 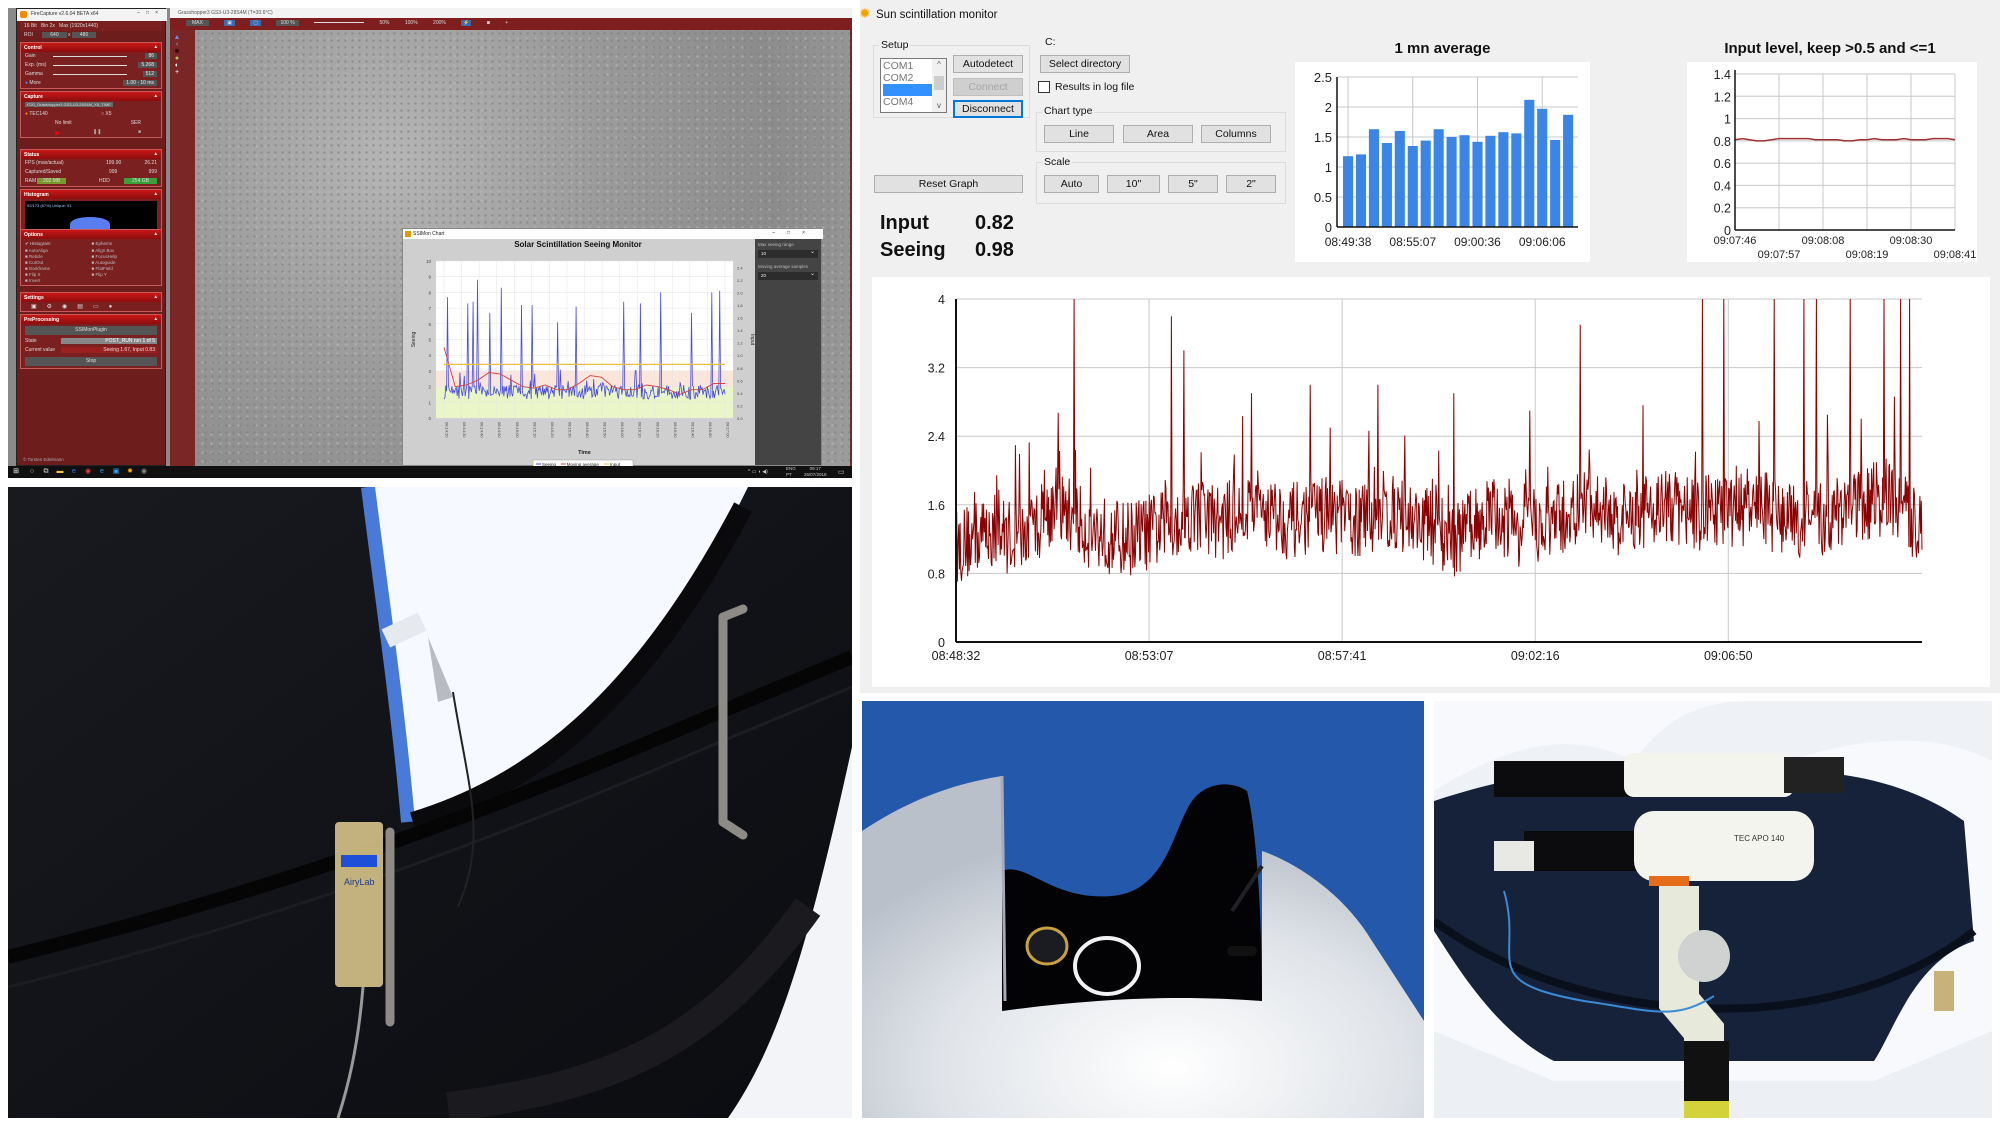 I want to click on crosshair-tool-icon: +, so click(x=177, y=72).